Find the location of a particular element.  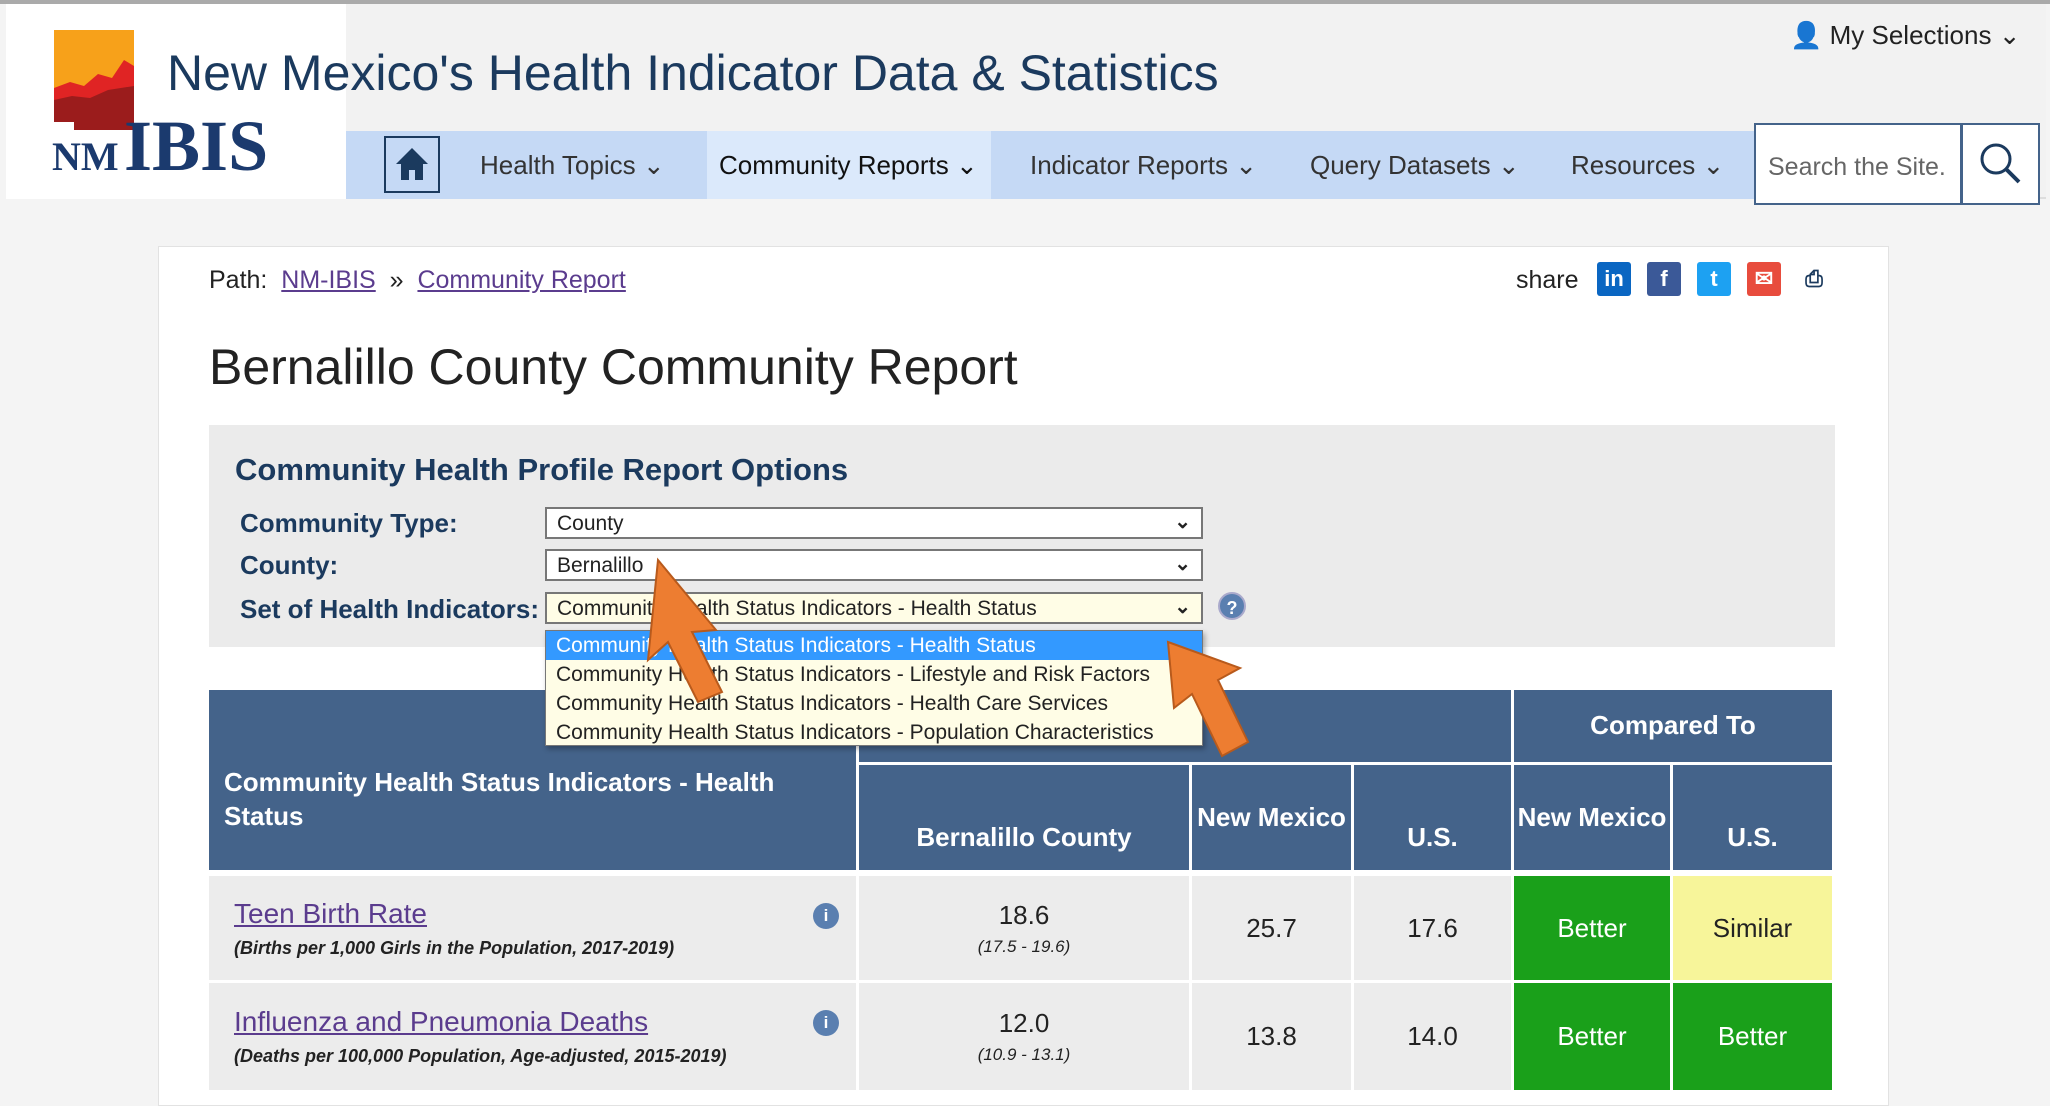

community-type-label: Community Type: is located at coordinates (349, 523).